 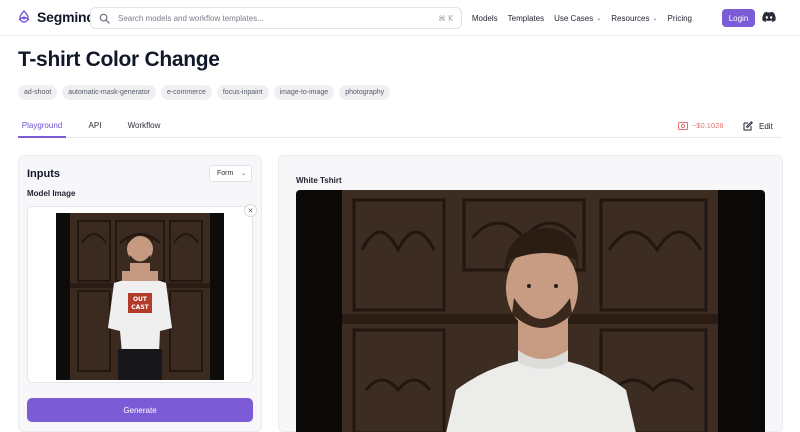 What do you see at coordinates (140, 299) in the screenshot?
I see `thumbnail-print-line1: OUT` at bounding box center [140, 299].